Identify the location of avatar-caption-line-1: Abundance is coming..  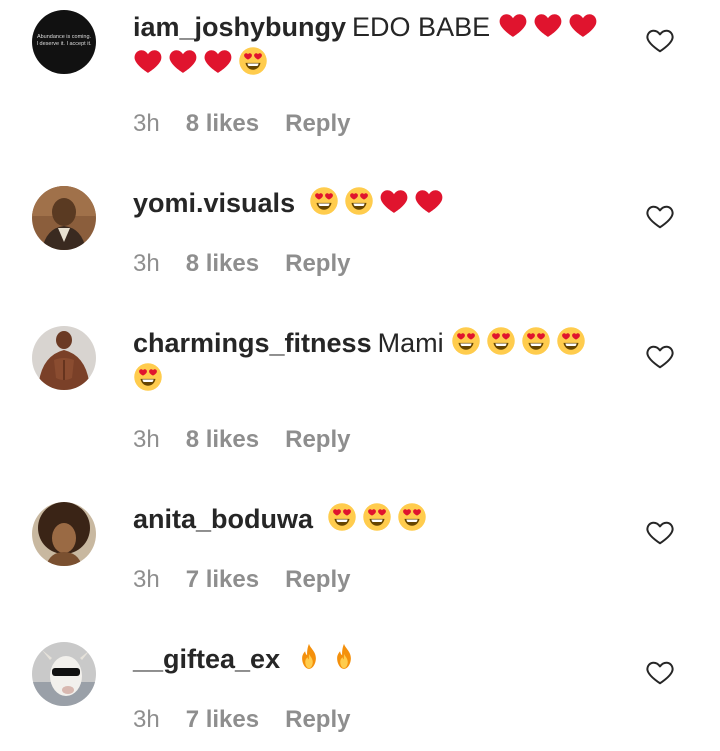
(64, 37).